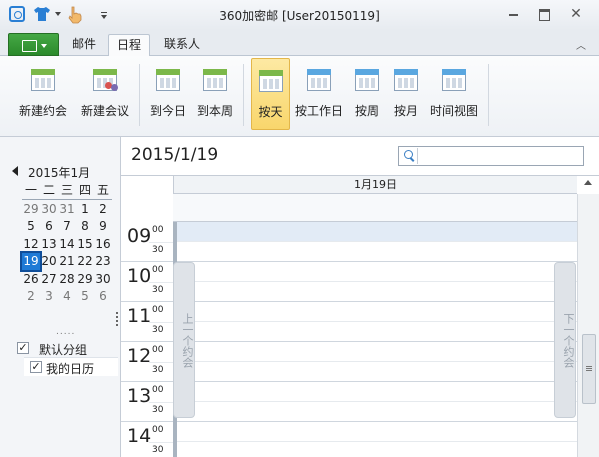 The width and height of the screenshot is (599, 457). I want to click on timeline-view-button: 时间视图, so click(454, 94).